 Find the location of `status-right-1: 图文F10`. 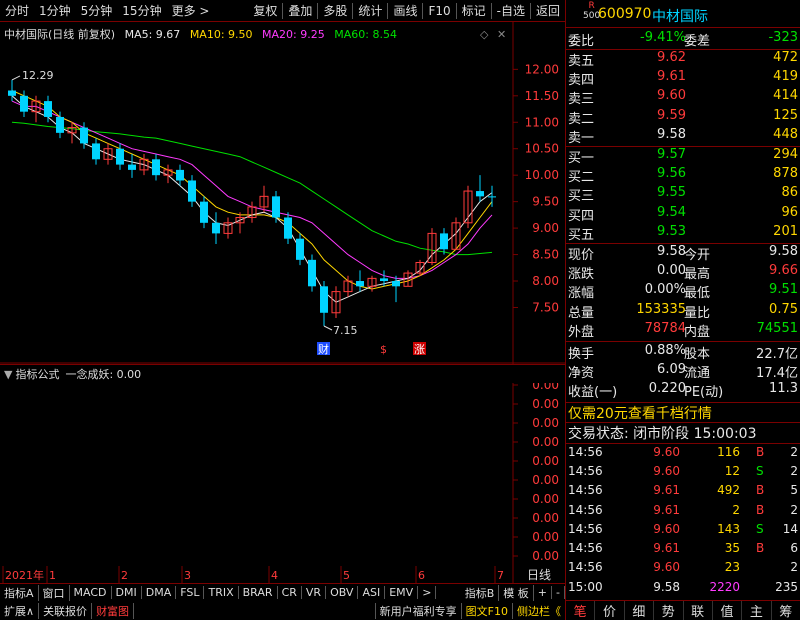

status-right-1: 图文F10 is located at coordinates (486, 610).